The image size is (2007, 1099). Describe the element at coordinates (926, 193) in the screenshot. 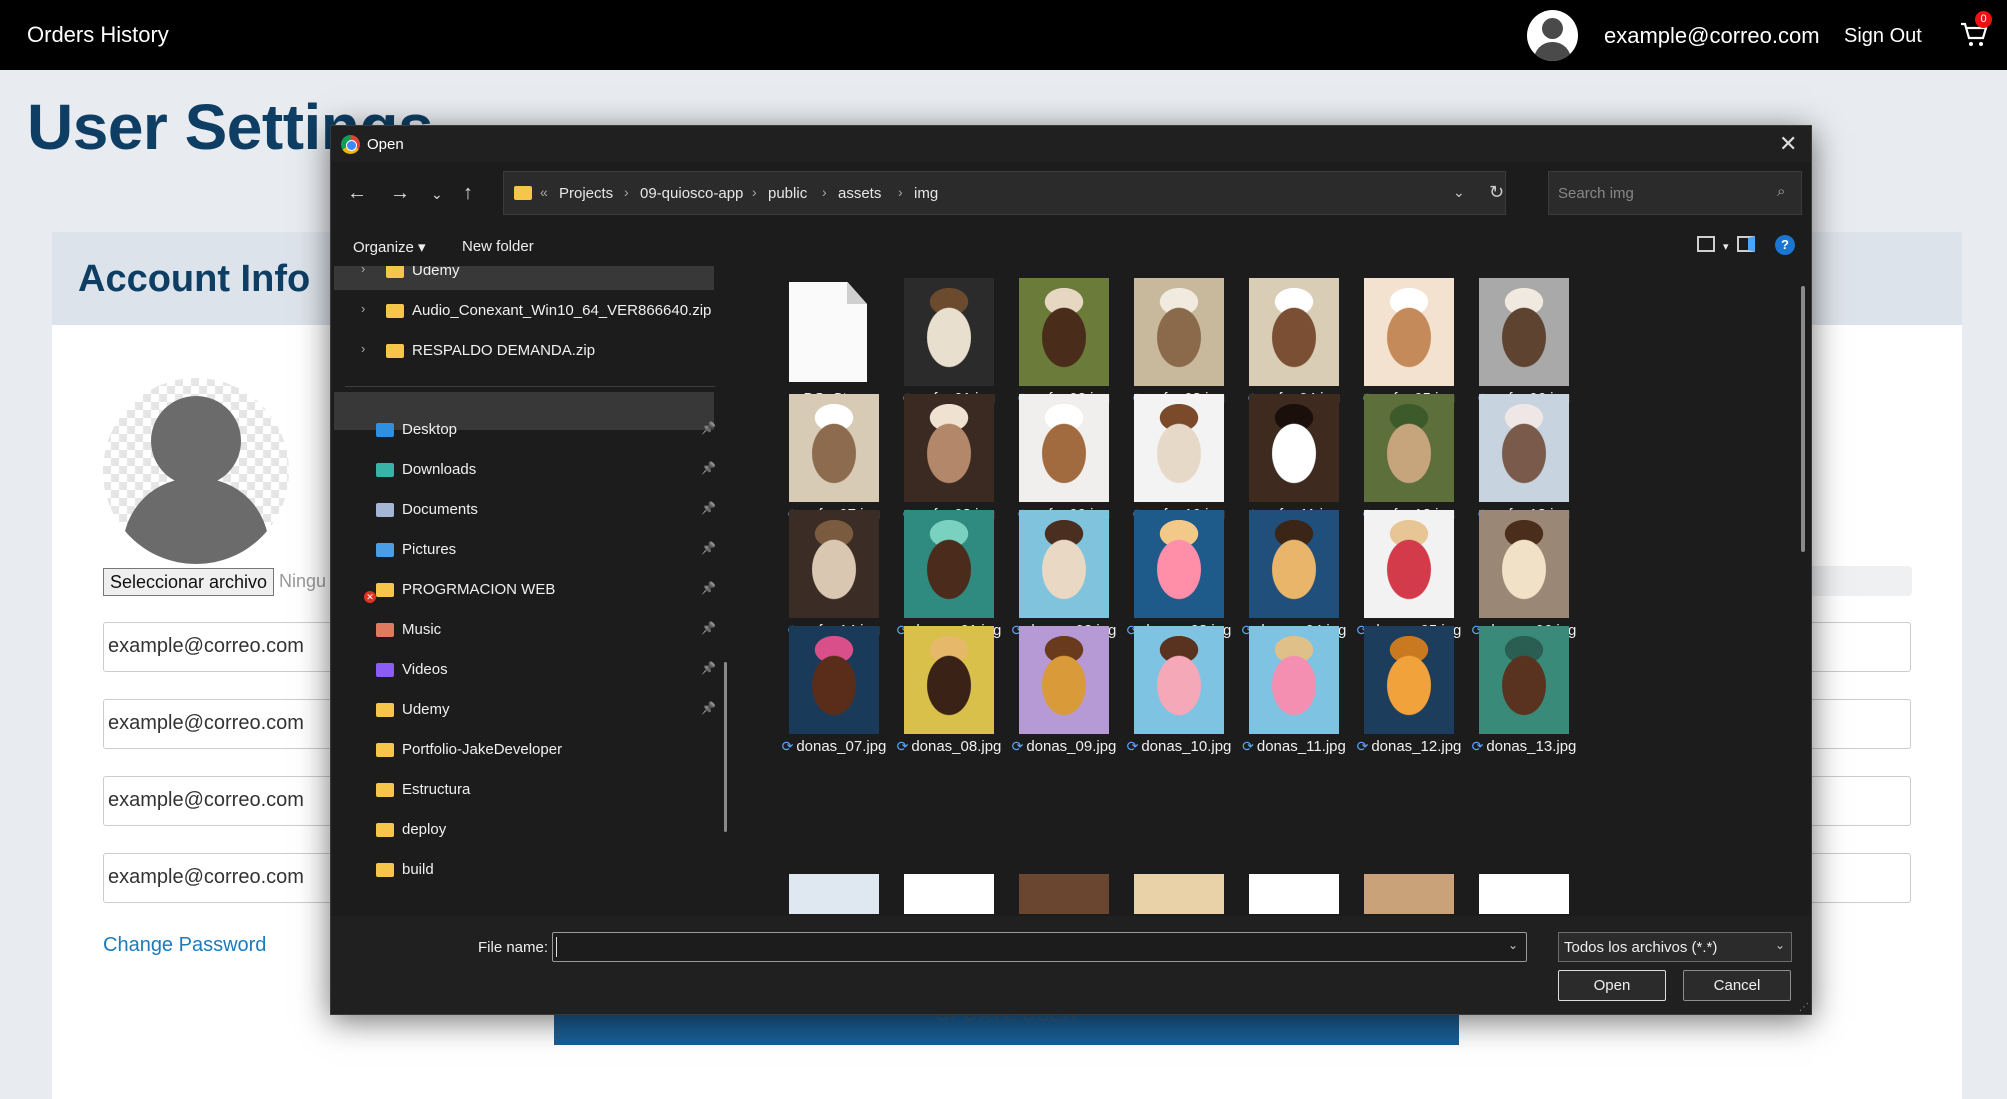

I see `breadcrumb-item: img` at that location.